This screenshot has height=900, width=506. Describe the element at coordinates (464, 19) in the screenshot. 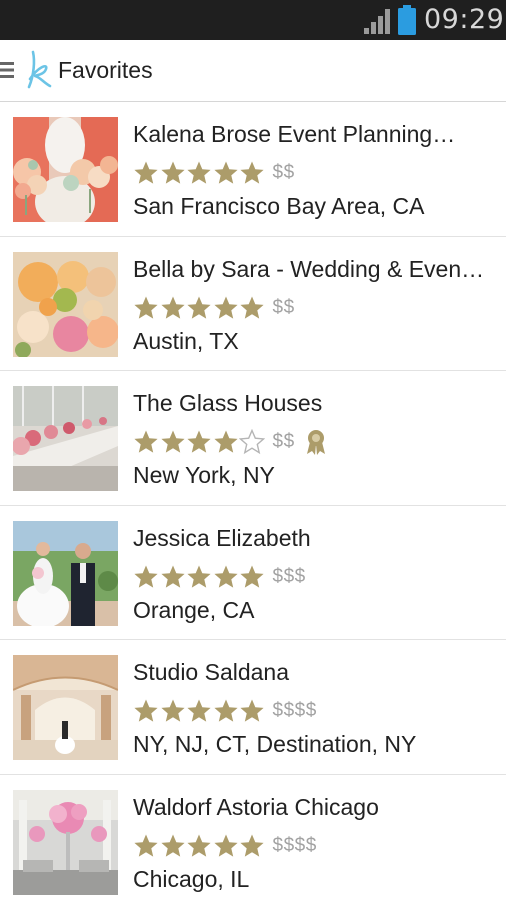

I see `clock: 09:29` at that location.